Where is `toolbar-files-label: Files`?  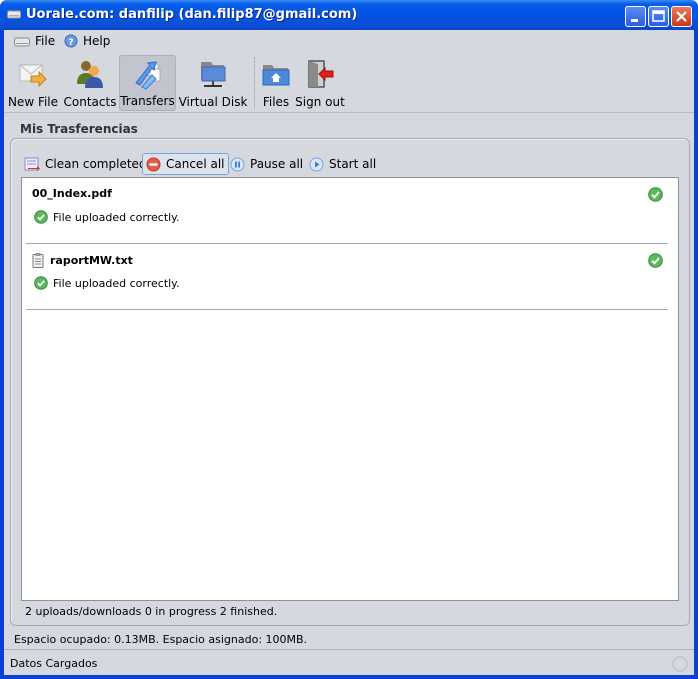
toolbar-files-label: Files is located at coordinates (276, 102).